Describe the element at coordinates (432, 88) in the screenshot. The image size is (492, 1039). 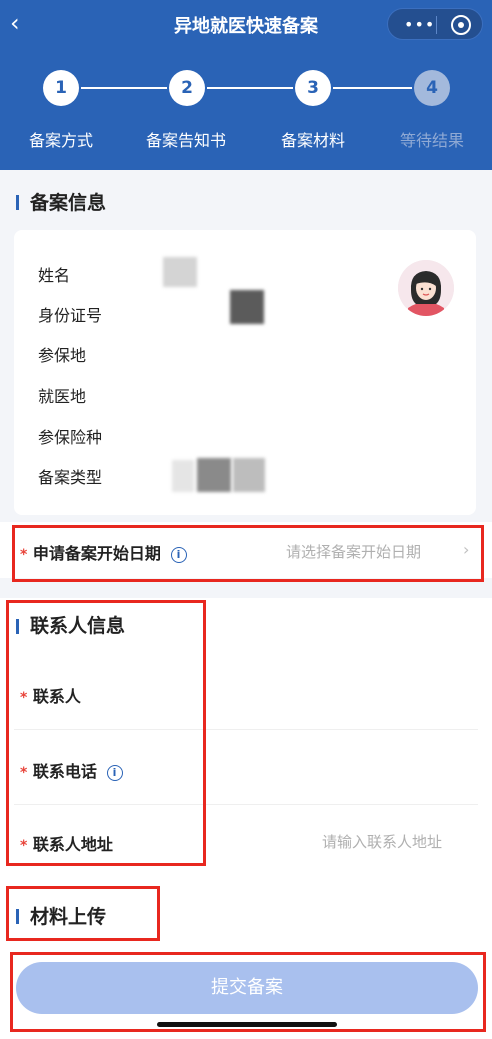
I see `step-4-circle: 4` at that location.